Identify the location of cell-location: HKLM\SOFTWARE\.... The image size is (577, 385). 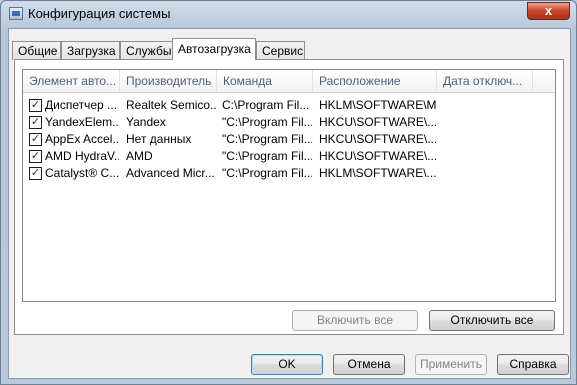
(377, 173).